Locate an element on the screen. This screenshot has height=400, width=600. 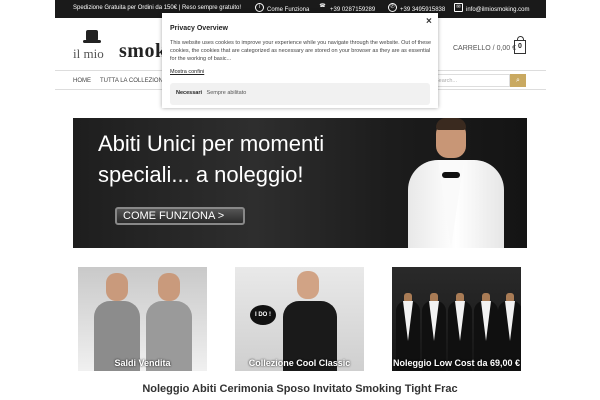
search-icon: ⌕ is located at coordinates (518, 80).